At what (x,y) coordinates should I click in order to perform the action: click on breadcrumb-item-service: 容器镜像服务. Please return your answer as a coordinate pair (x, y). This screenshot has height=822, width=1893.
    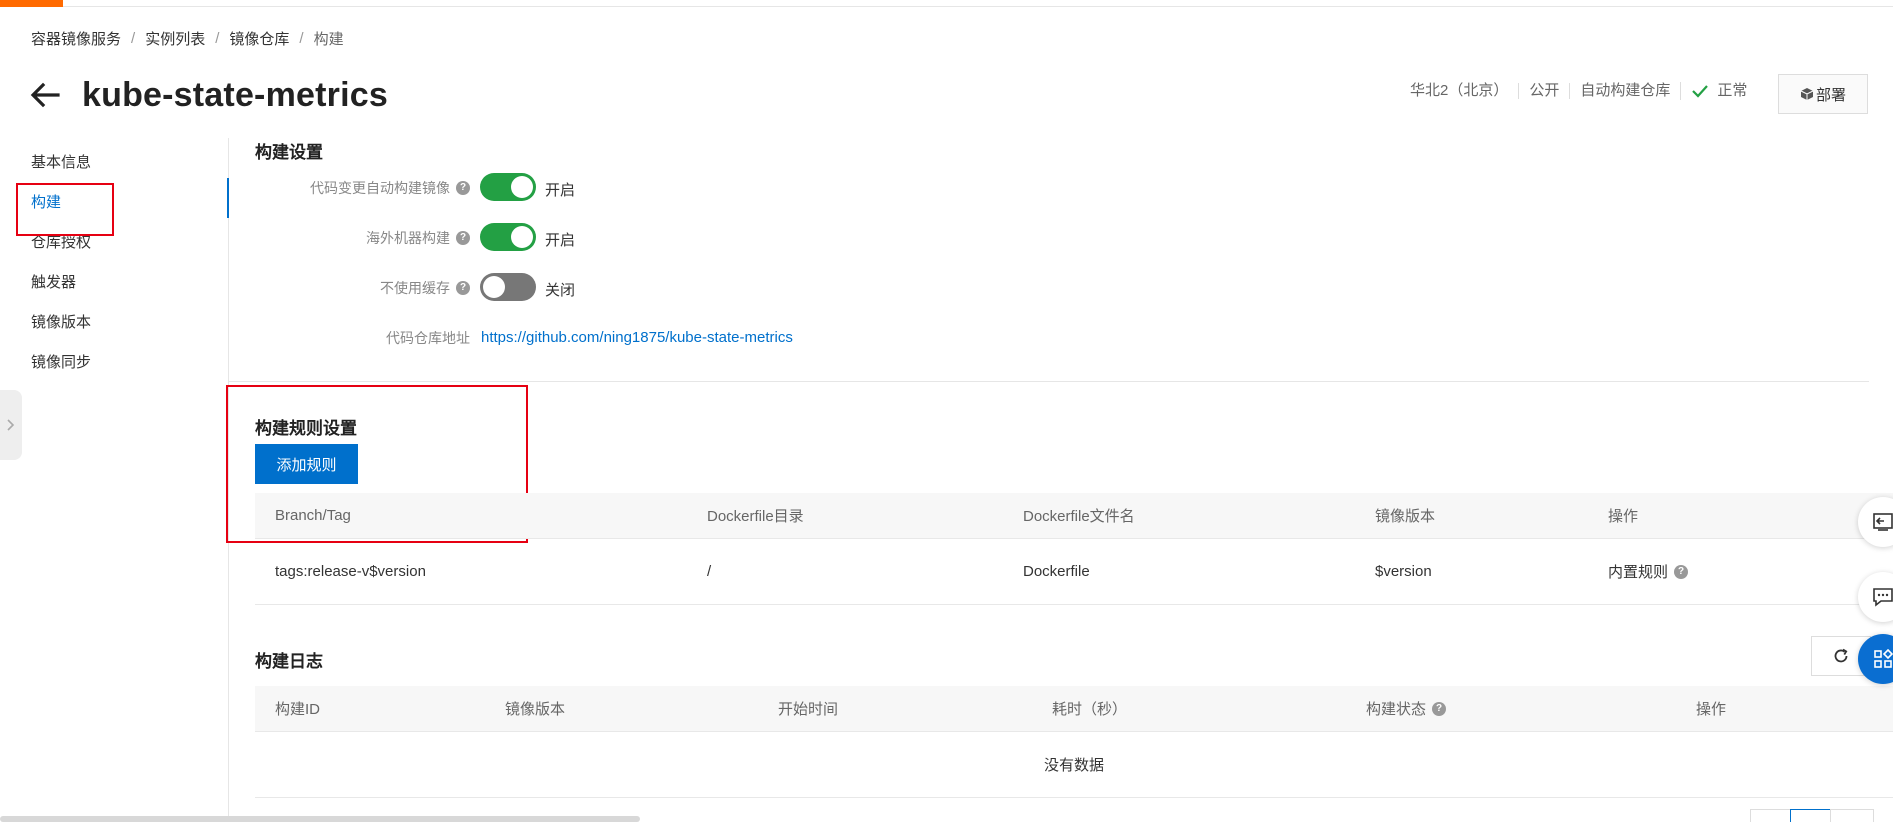
    Looking at the image, I should click on (76, 38).